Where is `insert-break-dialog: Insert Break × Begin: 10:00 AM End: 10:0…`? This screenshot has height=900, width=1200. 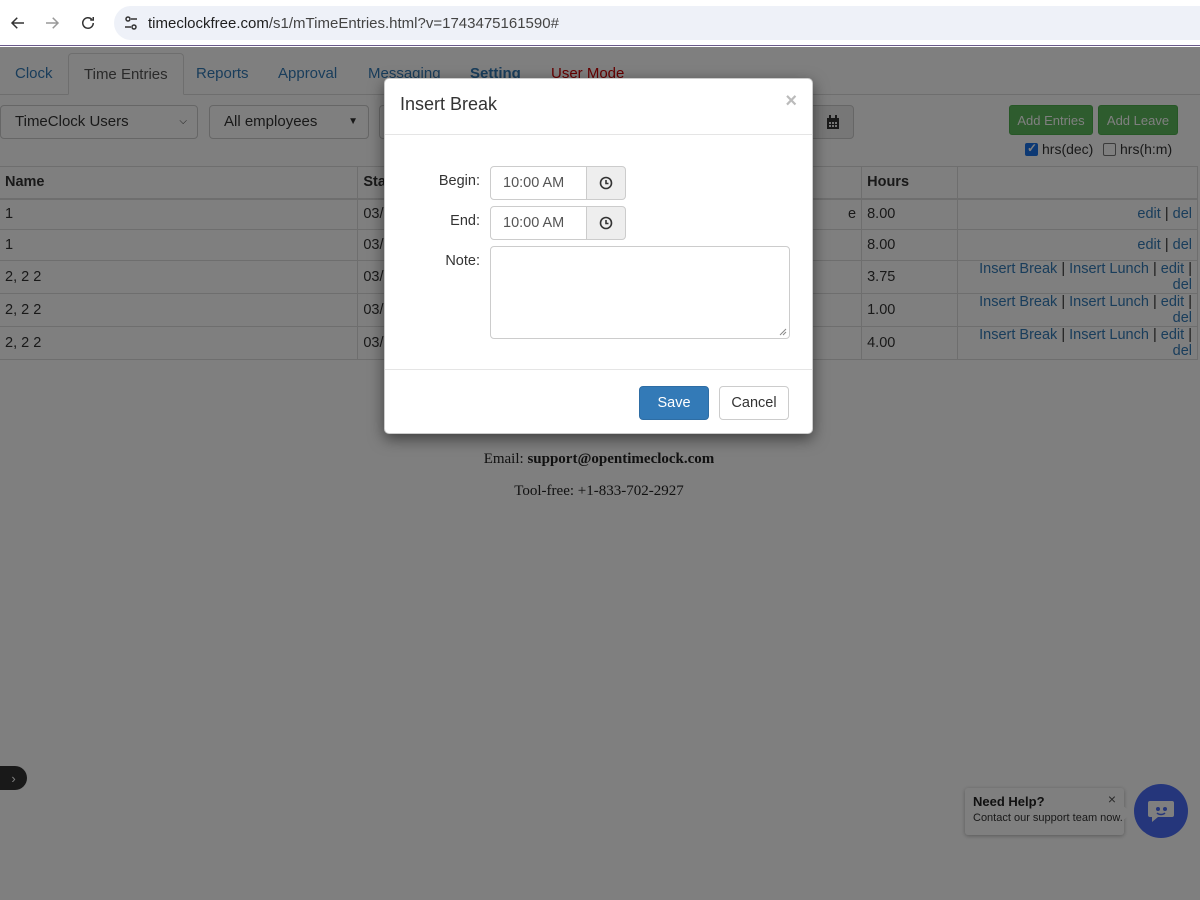 insert-break-dialog: Insert Break × Begin: 10:00 AM End: 10:0… is located at coordinates (598, 256).